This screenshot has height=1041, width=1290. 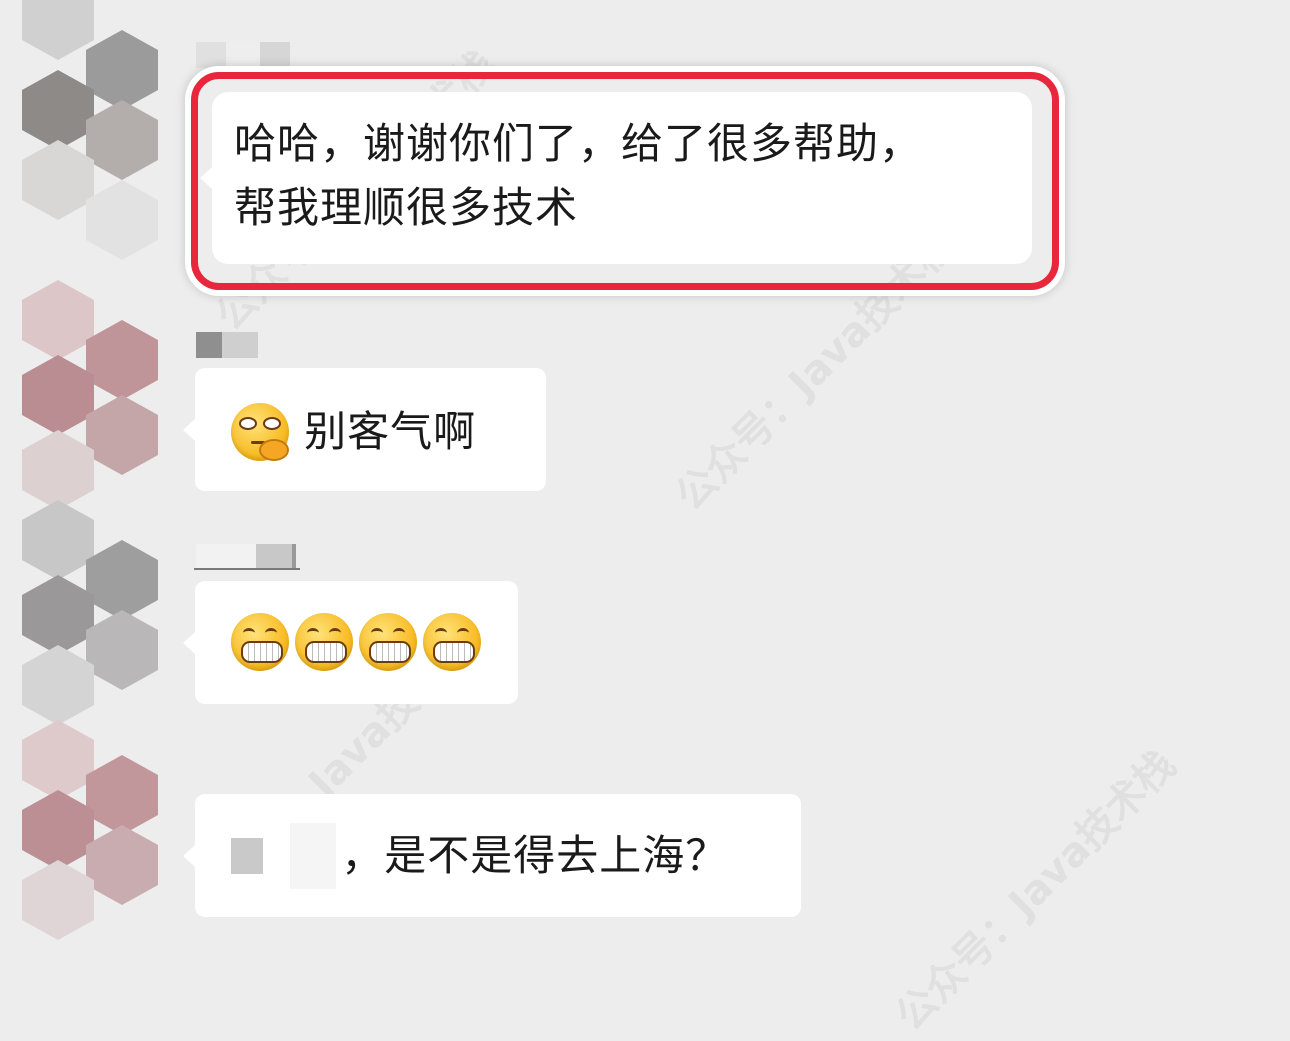 What do you see at coordinates (616, 178) in the screenshot?
I see `message-bubble: 哈哈，谢谢你们了，给了很多帮助， 帮我理顺很多技术` at bounding box center [616, 178].